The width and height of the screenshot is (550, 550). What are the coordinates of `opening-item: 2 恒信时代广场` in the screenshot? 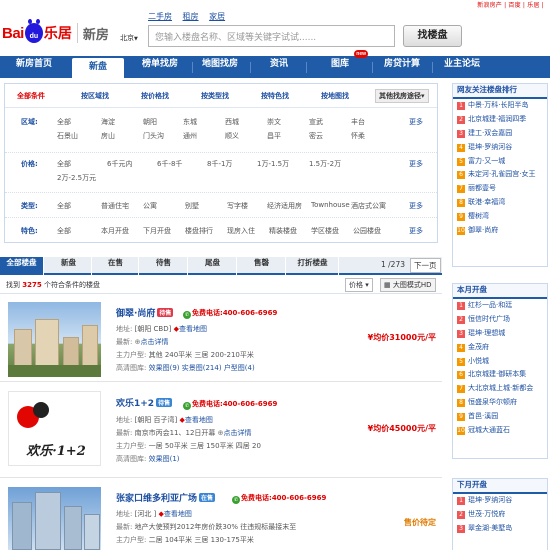 It's located at (500, 320).